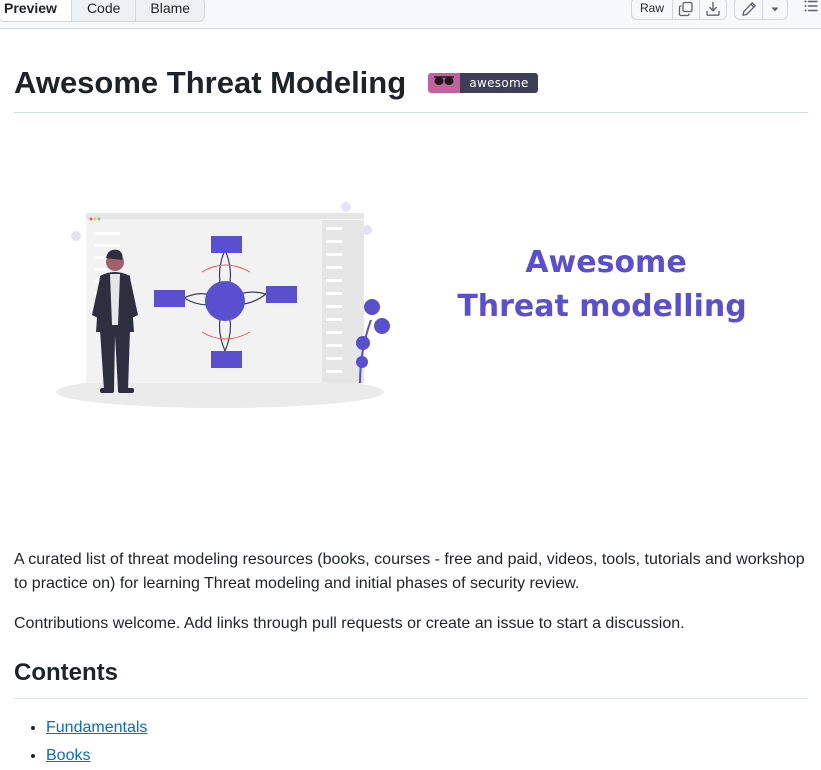  I want to click on raw-copy-download-group: Raw, so click(679, 10).